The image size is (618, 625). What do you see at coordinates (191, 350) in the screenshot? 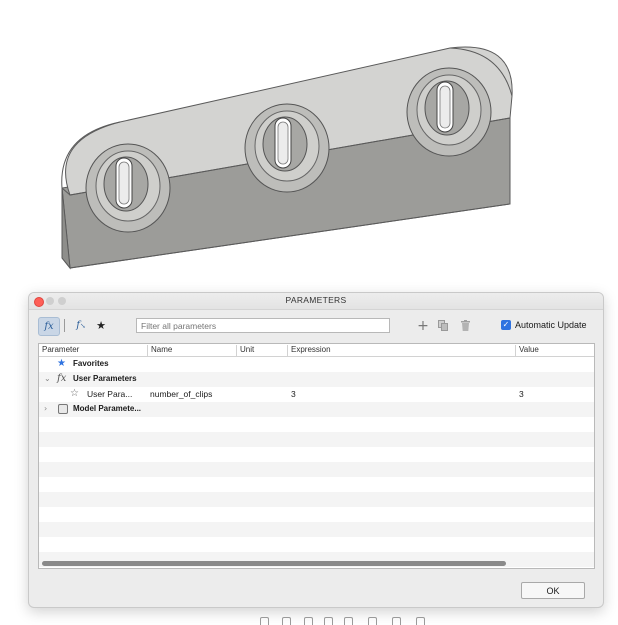
I see `column-header-name: Name` at bounding box center [191, 350].